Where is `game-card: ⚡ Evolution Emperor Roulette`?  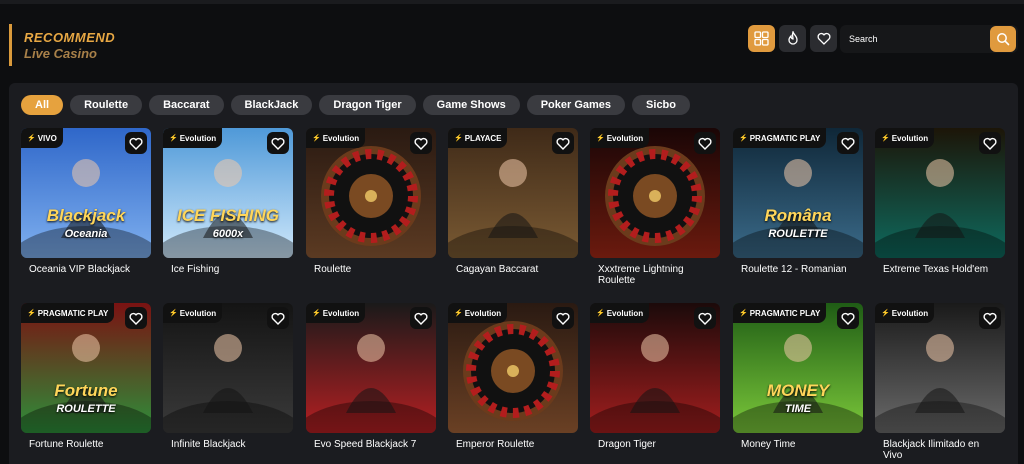
game-card: ⚡ Evolution Emperor Roulette is located at coordinates (513, 376).